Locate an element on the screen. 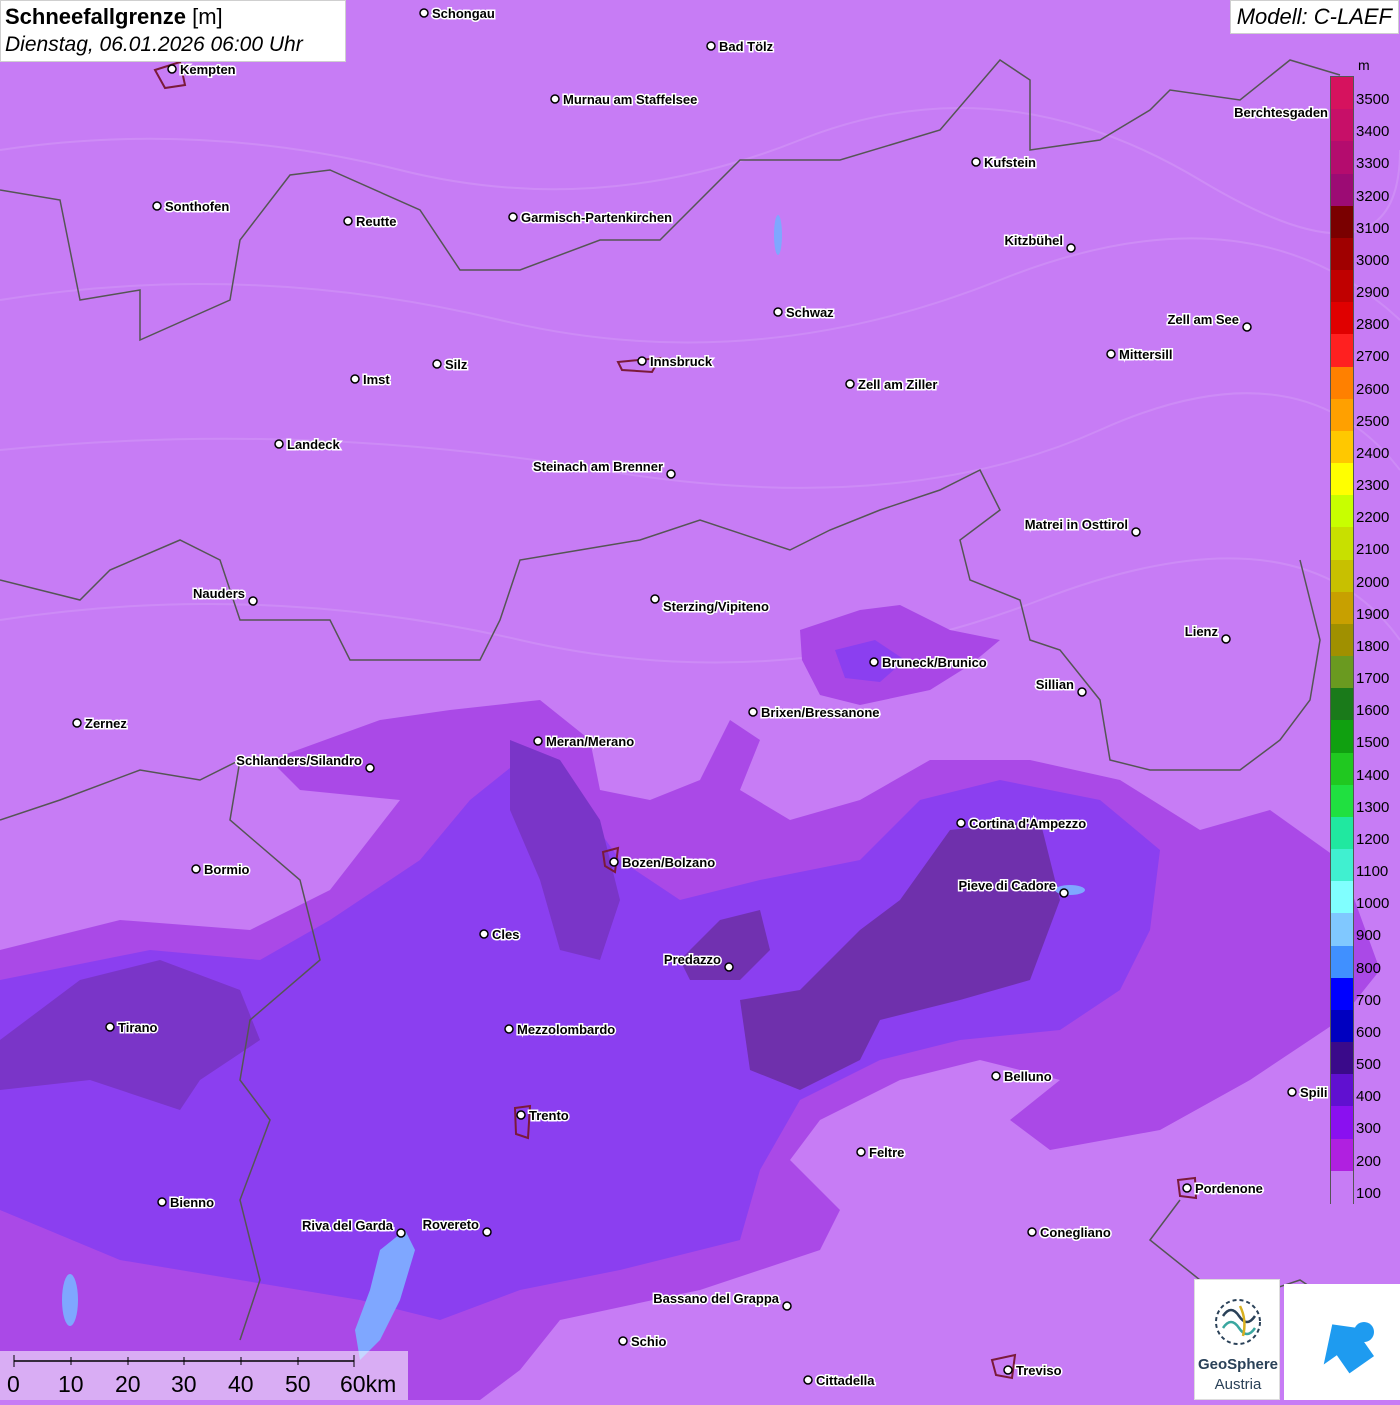 The width and height of the screenshot is (1400, 1405). city-marker: Bruneck/Brunico is located at coordinates (928, 663).